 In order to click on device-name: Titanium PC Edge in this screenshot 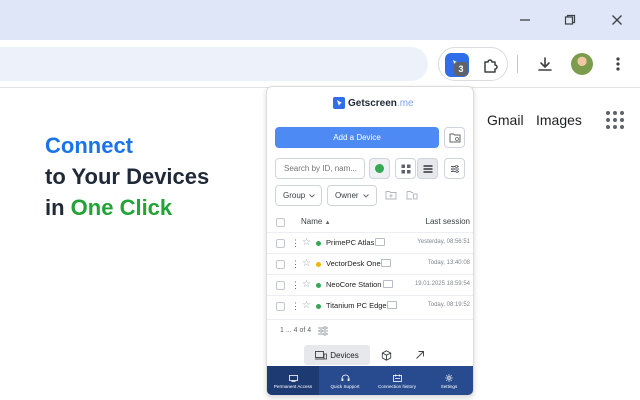, I will do `click(356, 305)`.